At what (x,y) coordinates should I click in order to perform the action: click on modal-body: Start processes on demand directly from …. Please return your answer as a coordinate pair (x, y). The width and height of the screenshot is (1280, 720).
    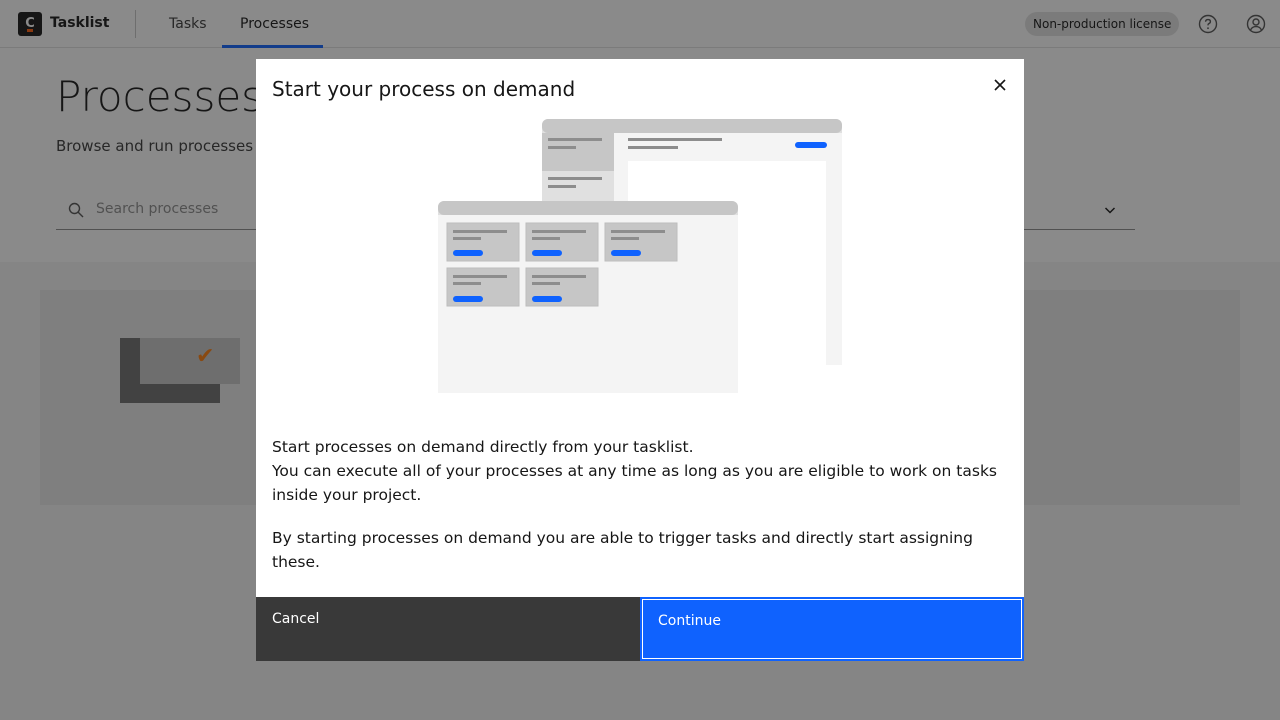
    Looking at the image, I should click on (640, 504).